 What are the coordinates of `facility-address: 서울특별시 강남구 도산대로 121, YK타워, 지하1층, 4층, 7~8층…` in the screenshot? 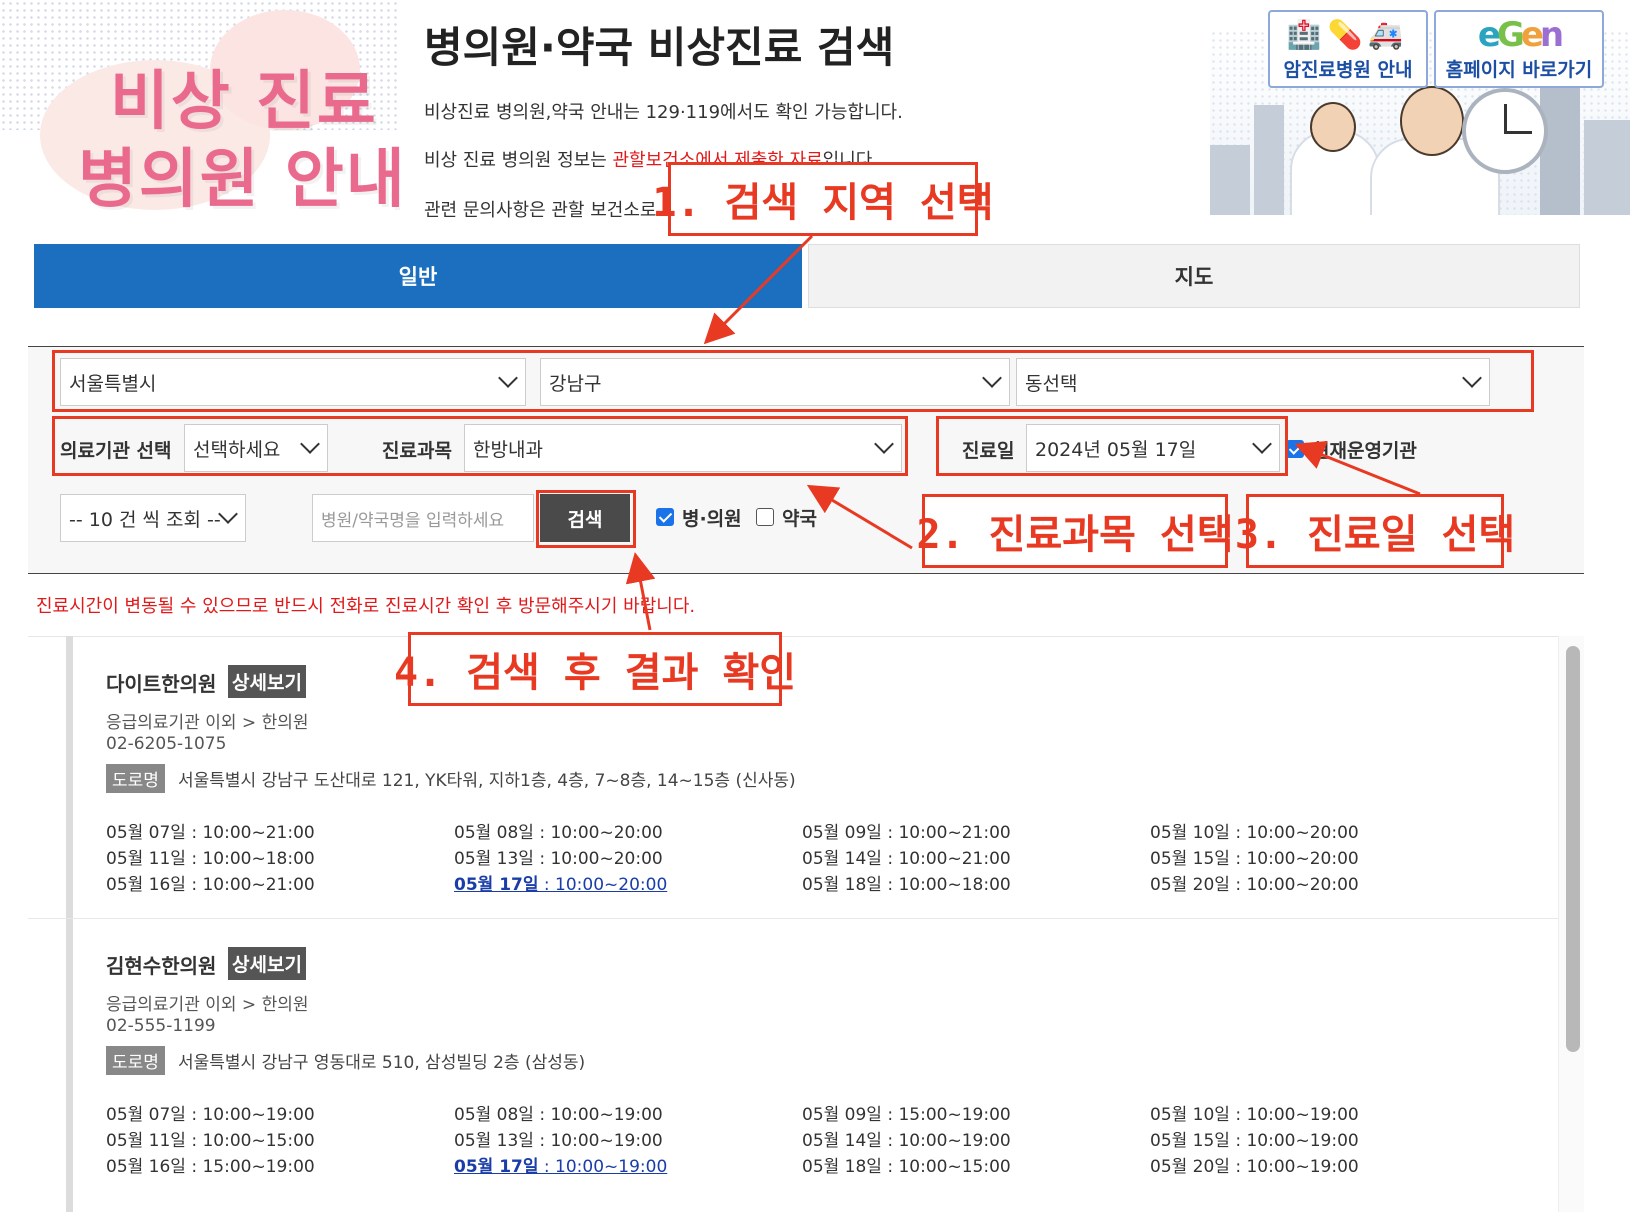 It's located at (487, 781).